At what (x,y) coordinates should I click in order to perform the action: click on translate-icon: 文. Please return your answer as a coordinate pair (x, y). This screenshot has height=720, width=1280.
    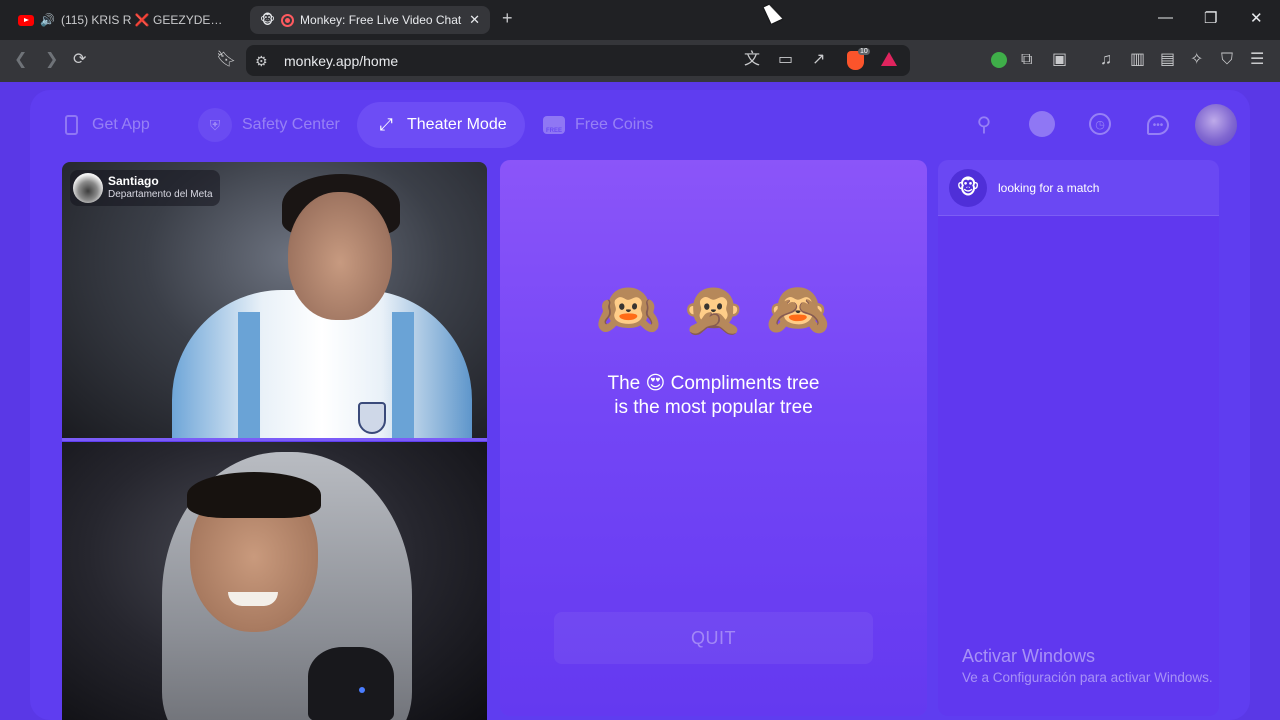
    Looking at the image, I should click on (752, 60).